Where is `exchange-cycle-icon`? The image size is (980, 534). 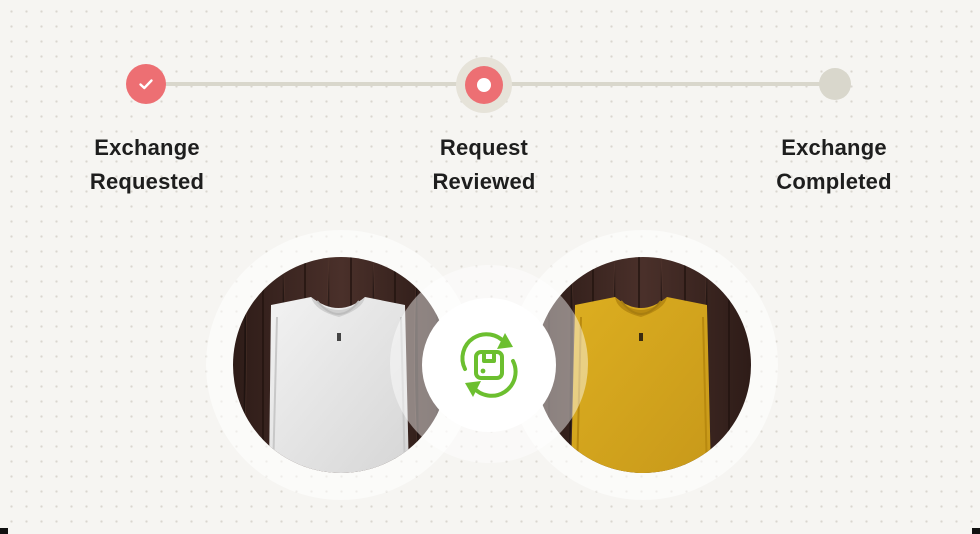 exchange-cycle-icon is located at coordinates (489, 365).